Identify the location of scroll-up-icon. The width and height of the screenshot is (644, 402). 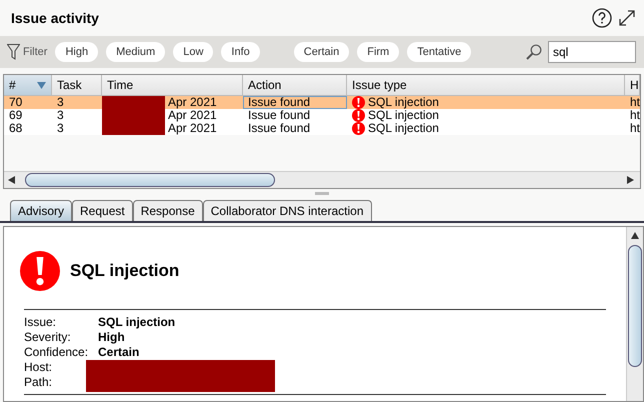
(635, 236).